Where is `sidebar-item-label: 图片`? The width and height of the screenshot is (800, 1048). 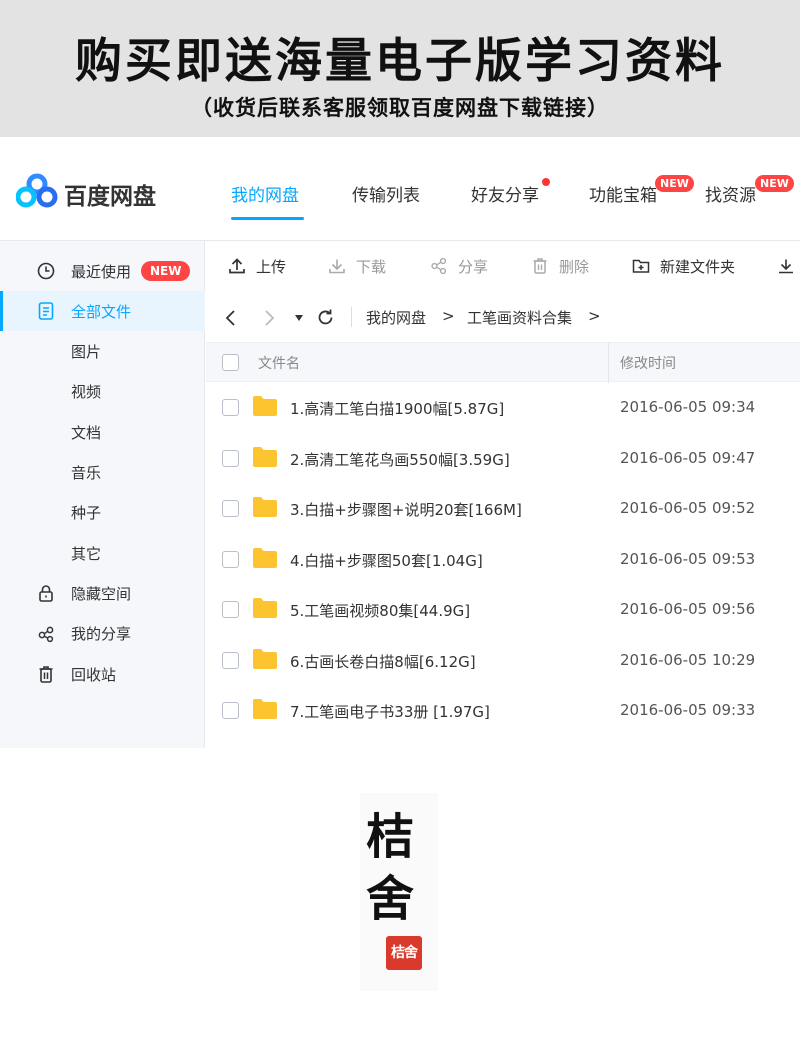
sidebar-item-label: 图片 is located at coordinates (86, 352).